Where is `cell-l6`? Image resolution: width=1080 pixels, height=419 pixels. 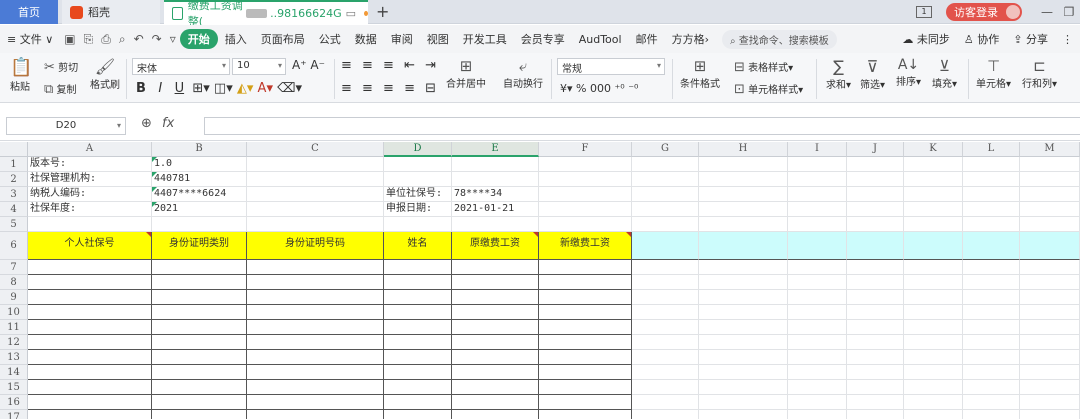 cell-l6 is located at coordinates (991, 246).